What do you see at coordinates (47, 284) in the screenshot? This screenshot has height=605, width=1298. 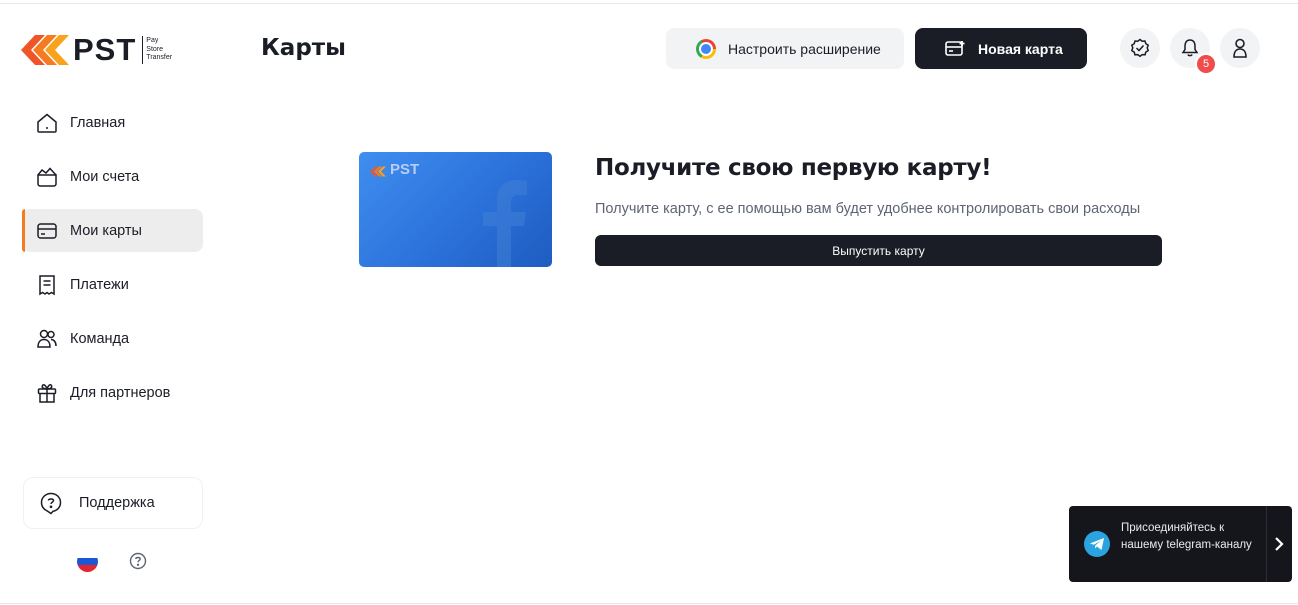 I see `receipt-icon` at bounding box center [47, 284].